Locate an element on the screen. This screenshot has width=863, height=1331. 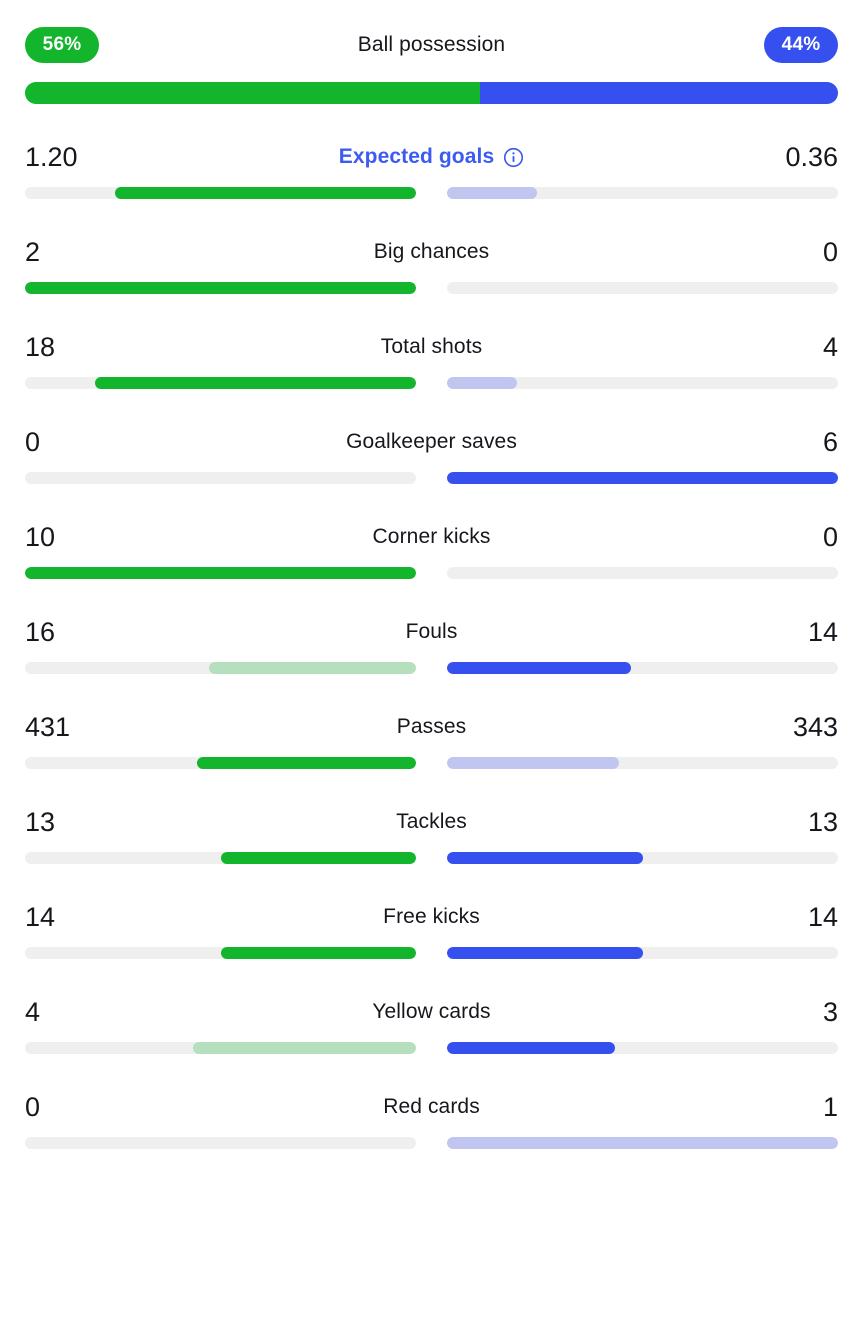
stat-bar-home-free-kicks is located at coordinates (220, 953).